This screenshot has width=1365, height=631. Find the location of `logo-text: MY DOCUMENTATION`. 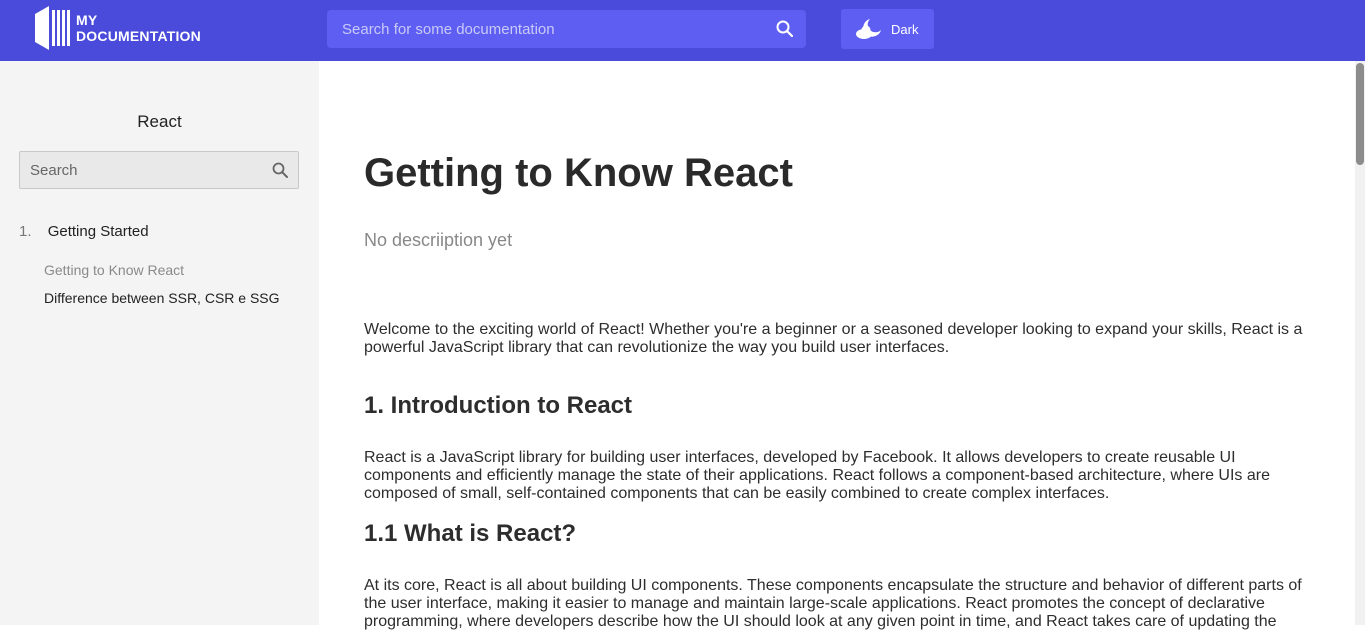

logo-text: MY DOCUMENTATION is located at coordinates (138, 28).